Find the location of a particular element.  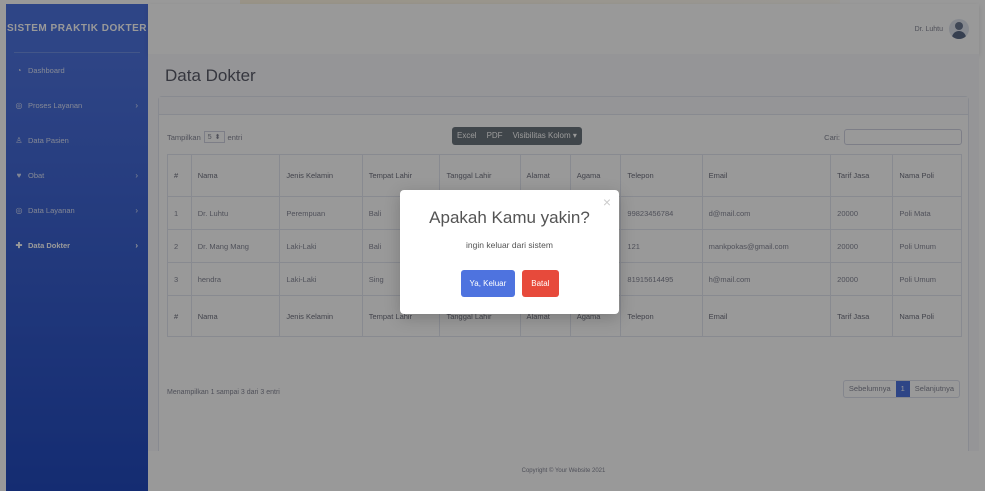

cancel-button: Batal is located at coordinates (540, 283).